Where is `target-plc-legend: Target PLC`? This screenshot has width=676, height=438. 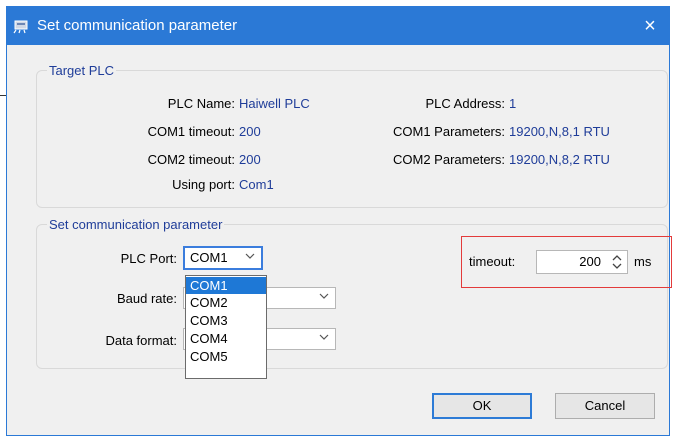 target-plc-legend: Target PLC is located at coordinates (82, 70).